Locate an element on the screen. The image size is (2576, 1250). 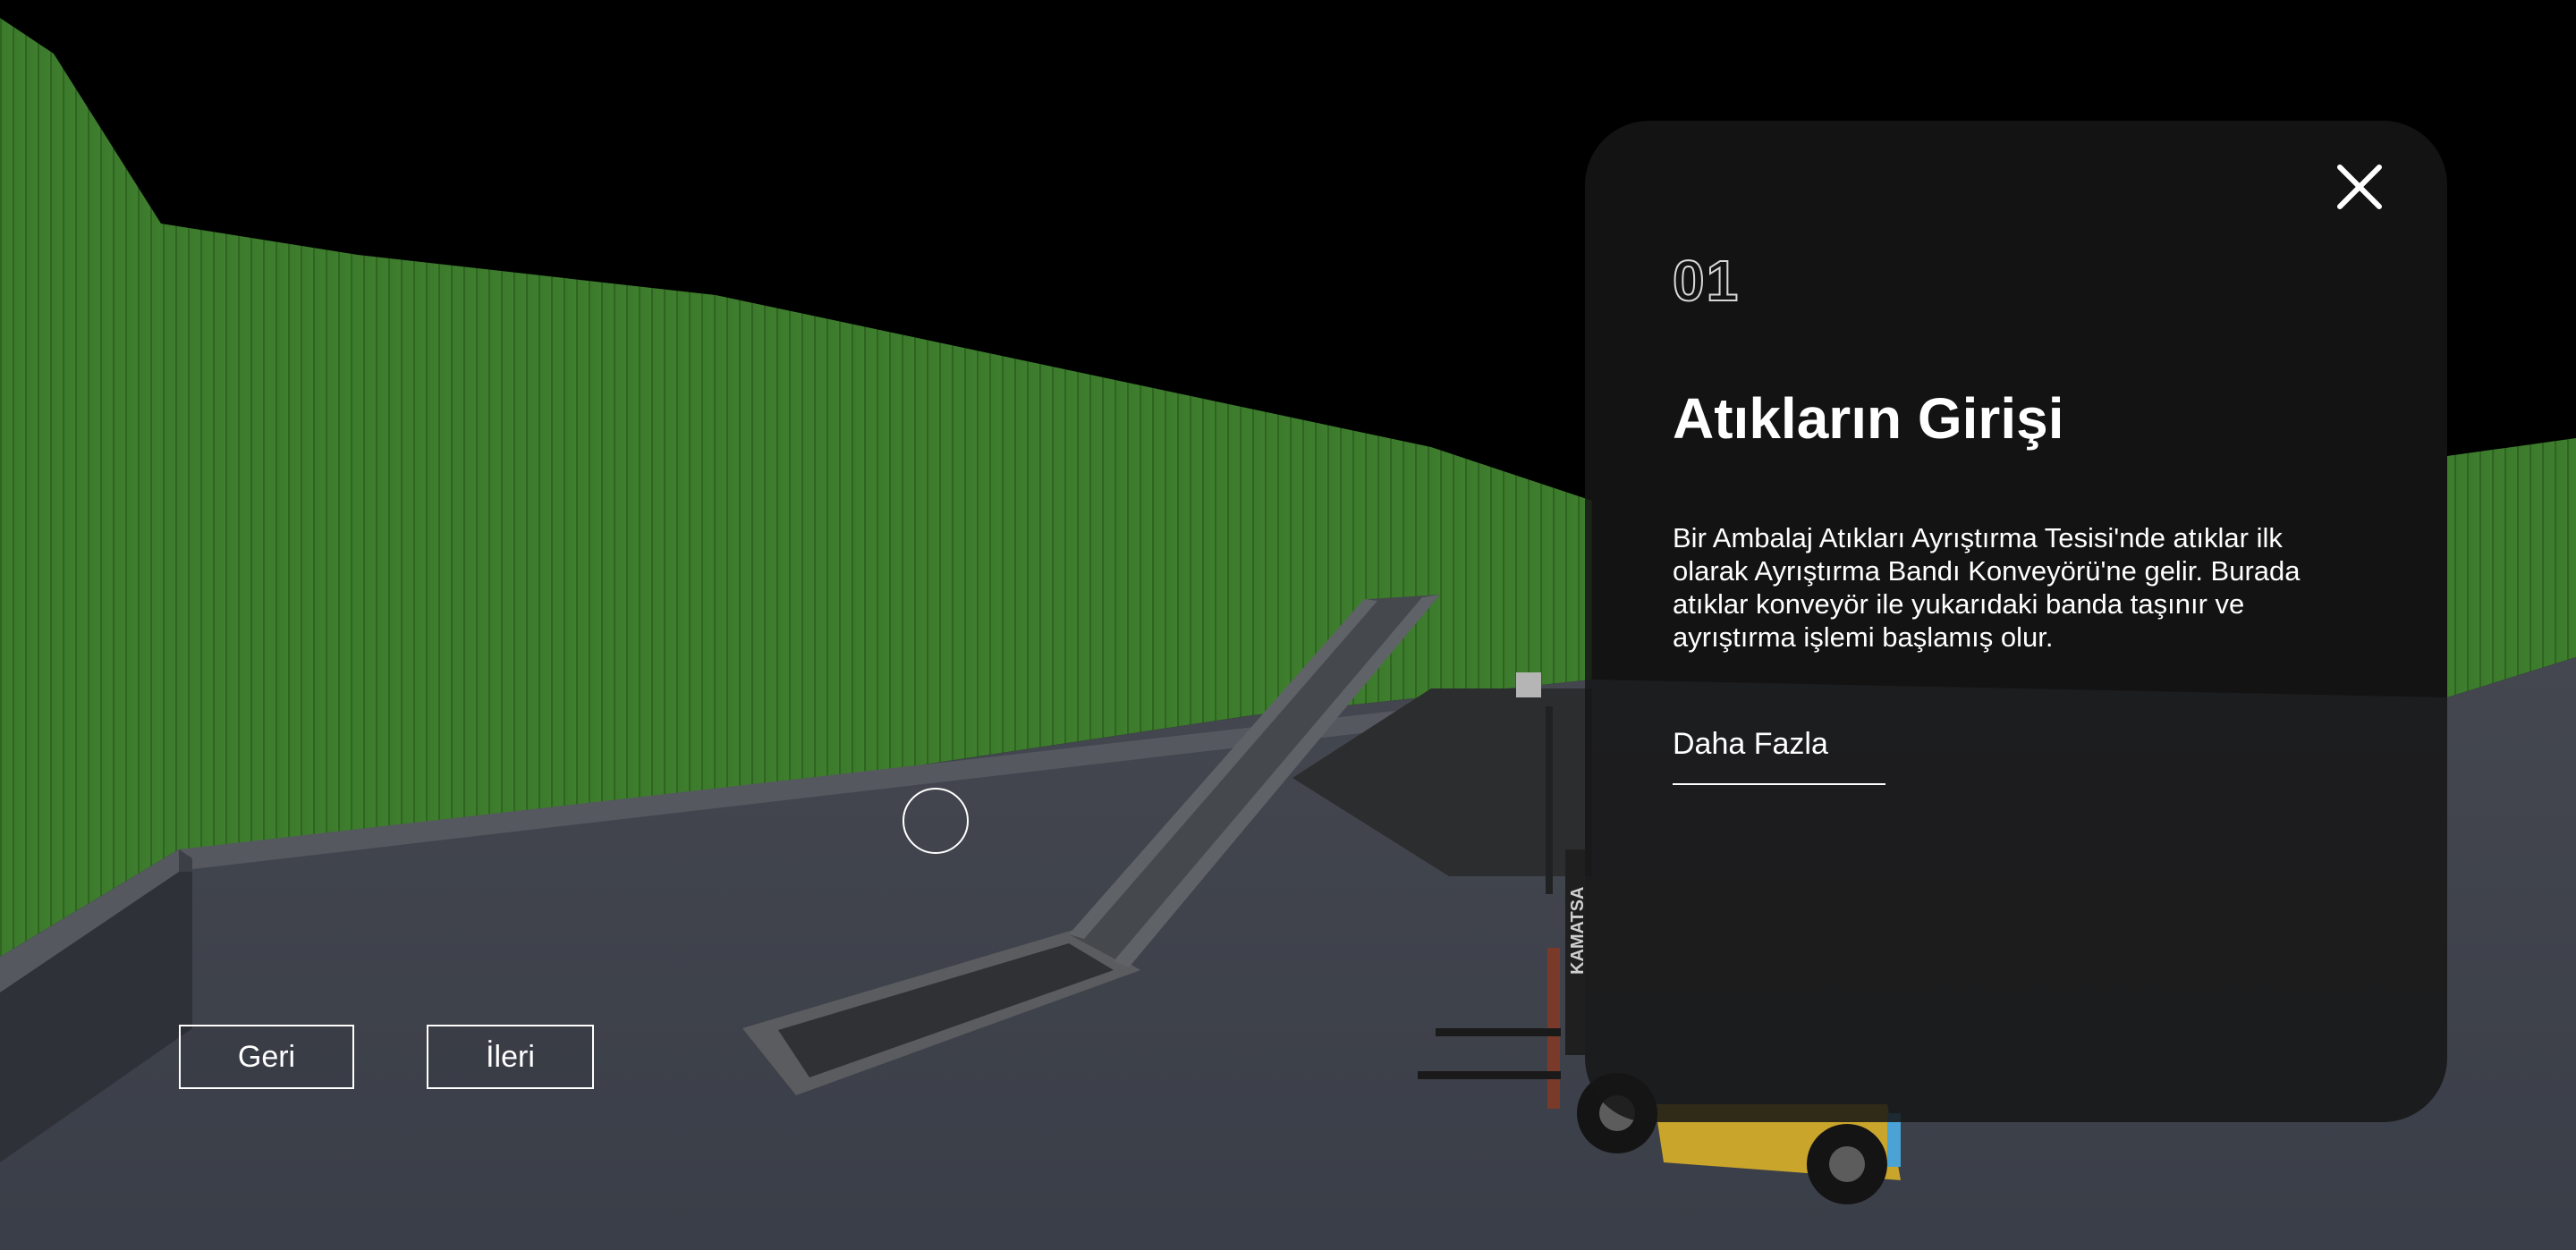
step-number: 01 is located at coordinates (1706, 281).